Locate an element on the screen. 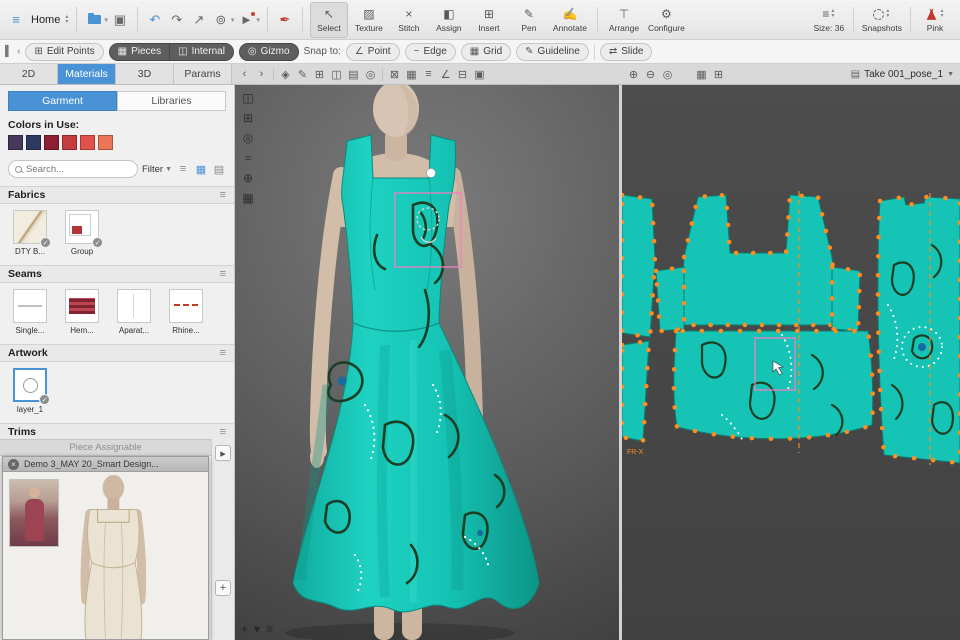  brush-tool-icon: ✒ is located at coordinates (285, 20).